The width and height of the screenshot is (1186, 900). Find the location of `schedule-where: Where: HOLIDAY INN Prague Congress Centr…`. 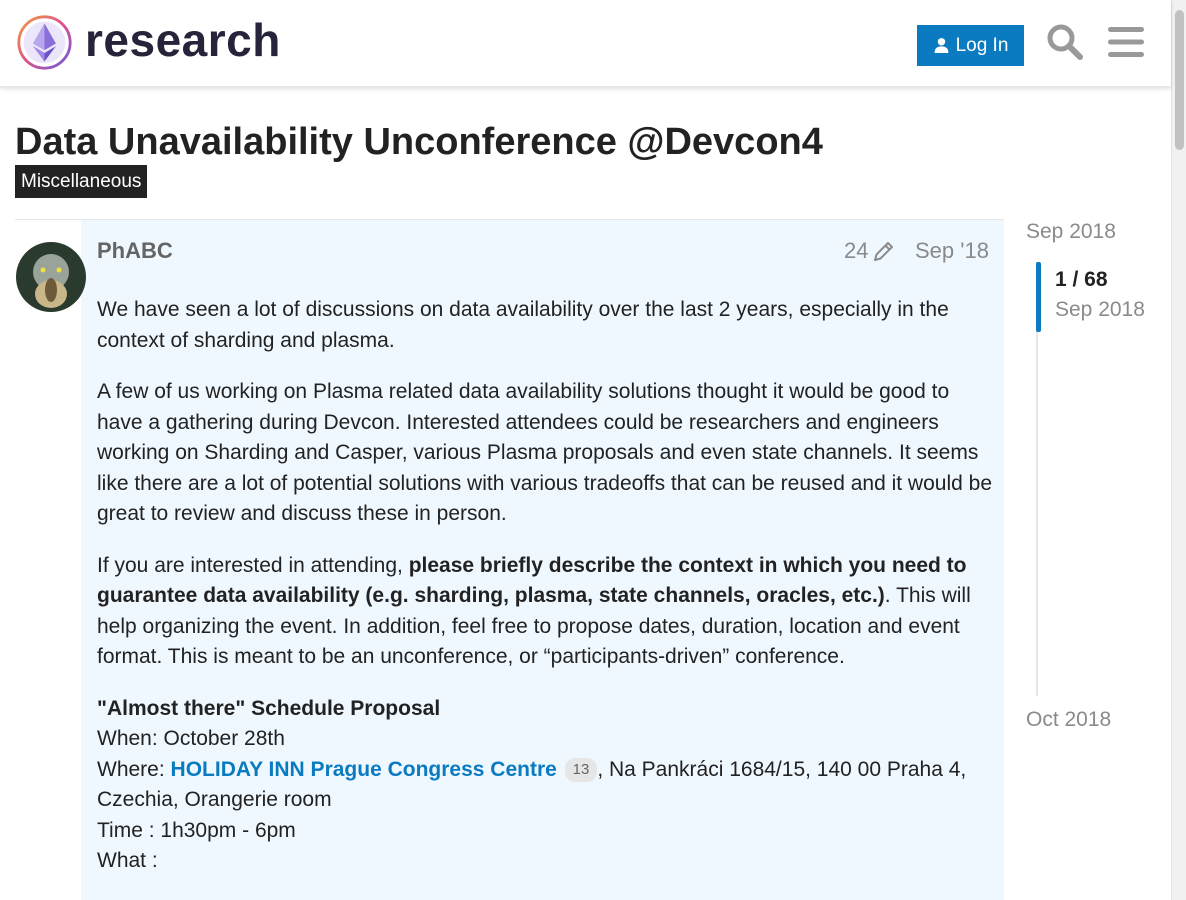

schedule-where: Where: HOLIDAY INN Prague Congress Centr… is located at coordinates (544, 785).